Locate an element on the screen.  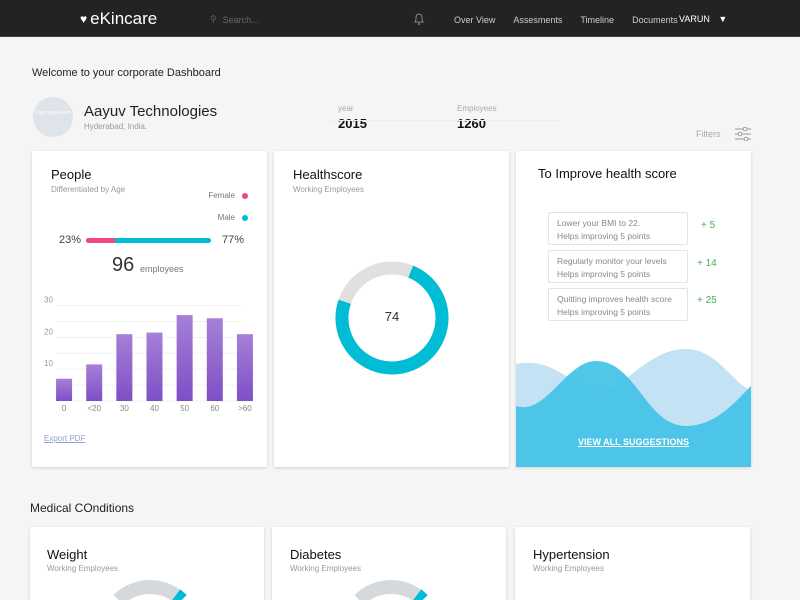
x-tick-label: 50 is located at coordinates (184, 408).